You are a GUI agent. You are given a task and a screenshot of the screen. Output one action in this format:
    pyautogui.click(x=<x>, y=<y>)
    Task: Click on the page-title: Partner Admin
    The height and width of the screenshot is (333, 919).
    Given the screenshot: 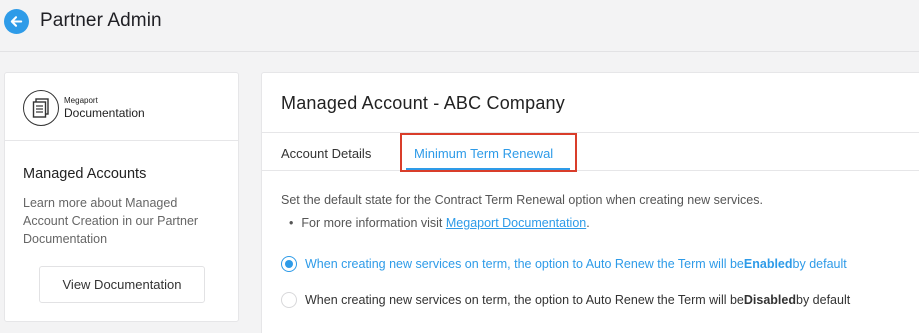 What is the action you would take?
    pyautogui.click(x=101, y=20)
    